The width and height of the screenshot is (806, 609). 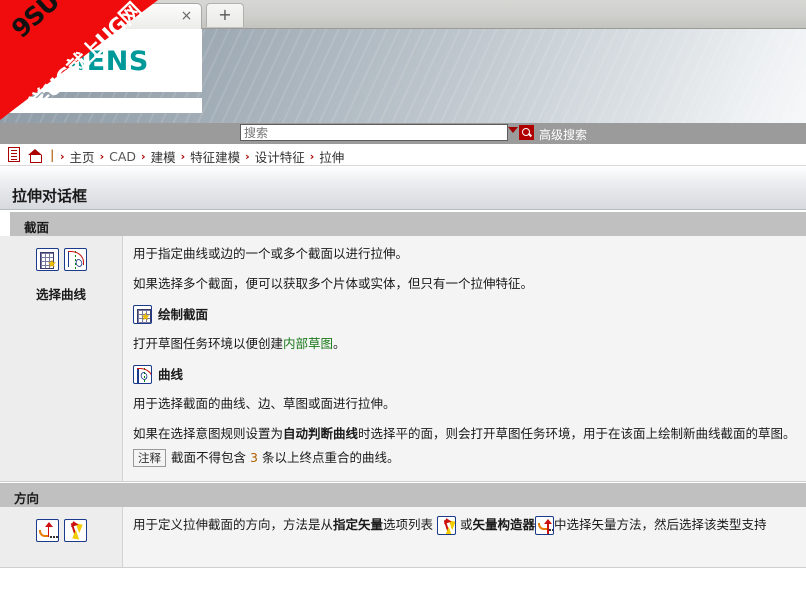 I want to click on section-heading-cross-section: 截面, so click(x=408, y=223).